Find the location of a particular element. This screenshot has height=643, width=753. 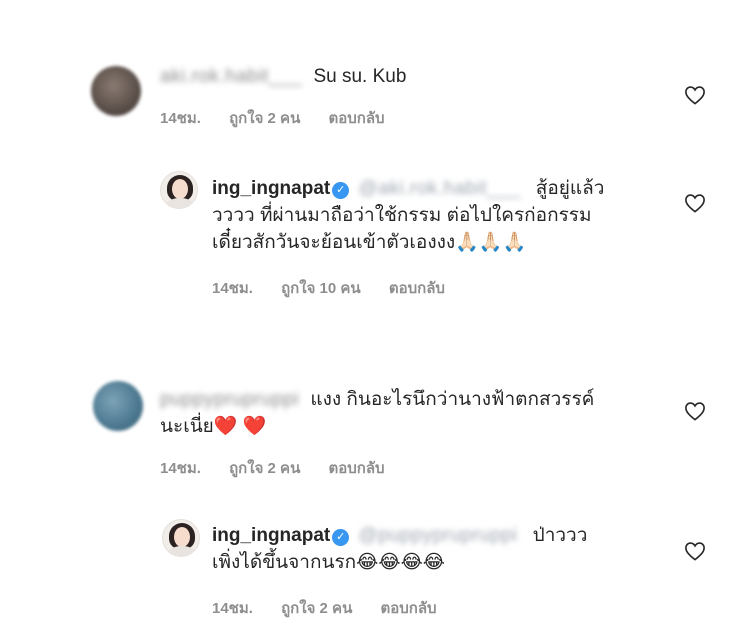

laughing-emoji: 😂😂😂😂 is located at coordinates (400, 562).